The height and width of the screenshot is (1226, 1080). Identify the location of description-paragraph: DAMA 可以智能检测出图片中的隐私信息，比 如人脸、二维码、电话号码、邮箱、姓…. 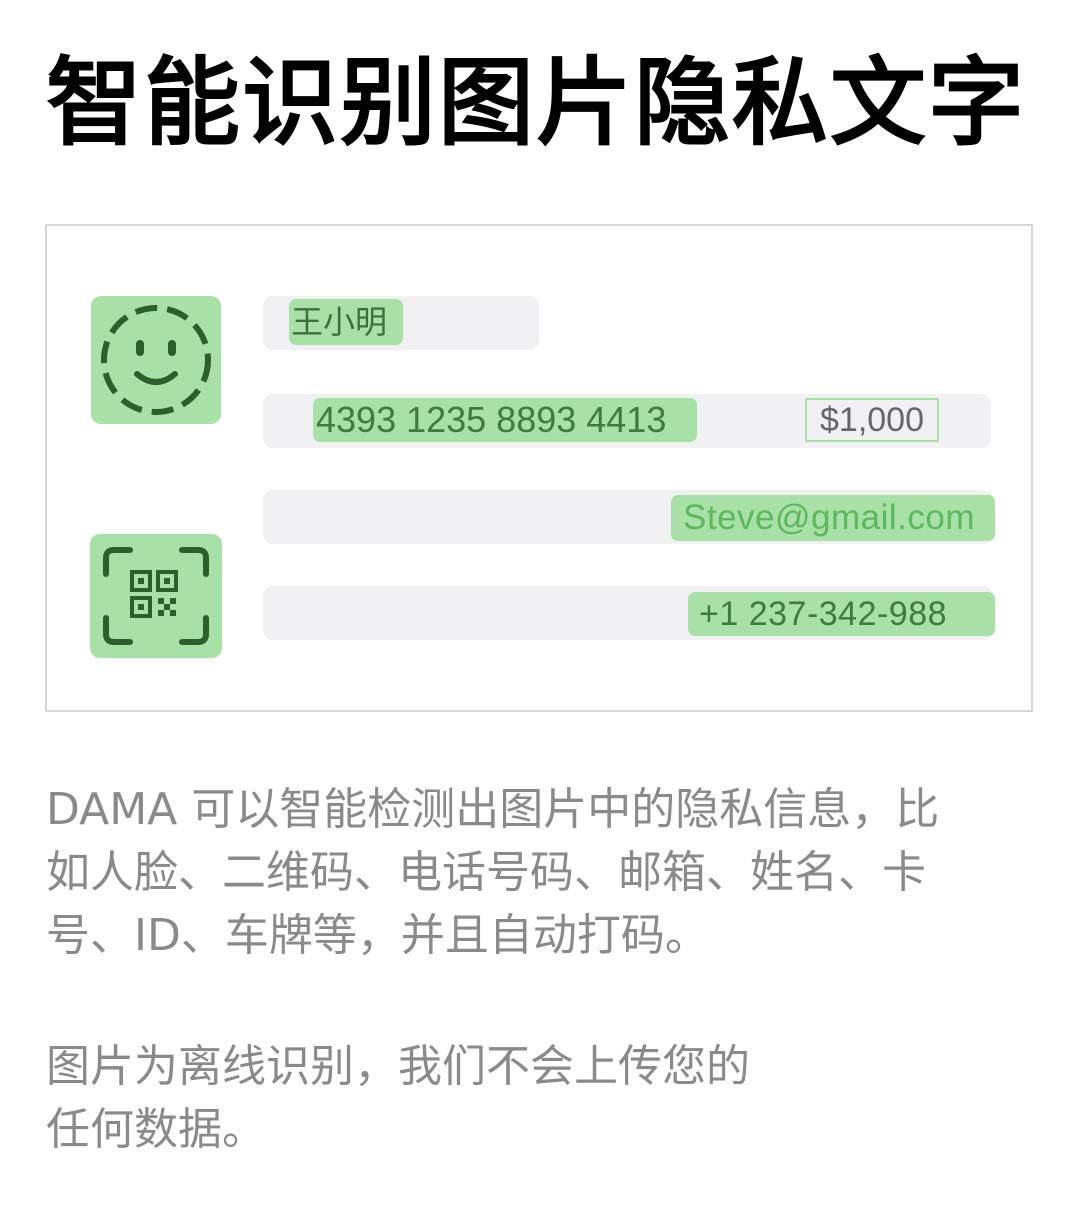
(541, 872).